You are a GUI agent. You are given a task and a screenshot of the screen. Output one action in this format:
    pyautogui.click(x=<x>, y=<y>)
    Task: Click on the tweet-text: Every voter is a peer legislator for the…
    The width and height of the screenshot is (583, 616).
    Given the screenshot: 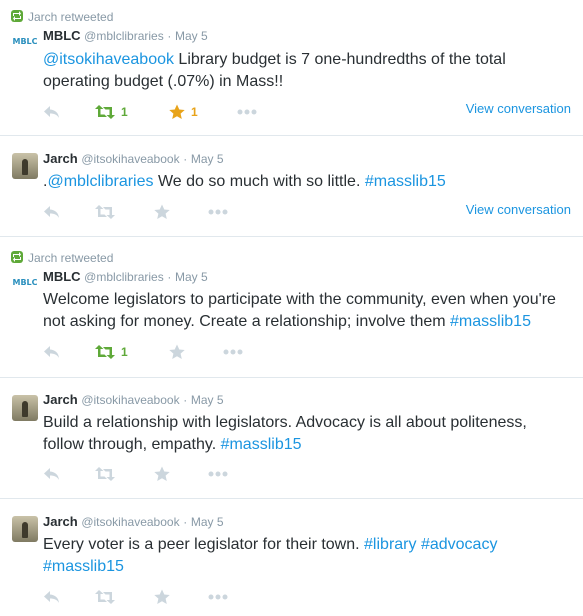 What is the action you would take?
    pyautogui.click(x=270, y=555)
    